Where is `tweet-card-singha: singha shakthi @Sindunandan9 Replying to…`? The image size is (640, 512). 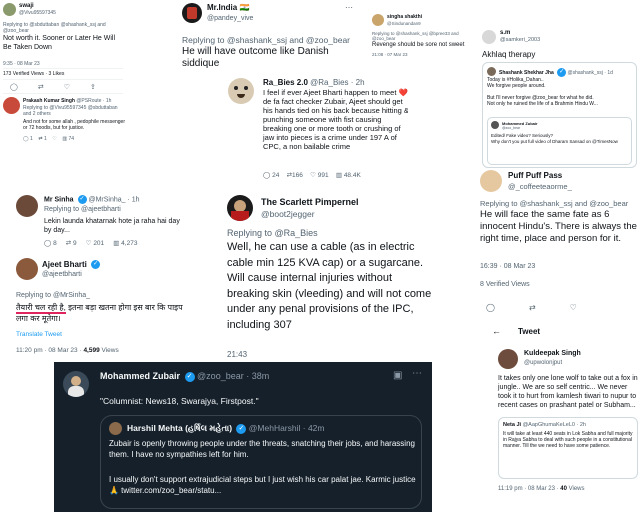 tweet-card-singha: singha shakthi @Sindunandan9 Replying to… is located at coordinates (421, 41).